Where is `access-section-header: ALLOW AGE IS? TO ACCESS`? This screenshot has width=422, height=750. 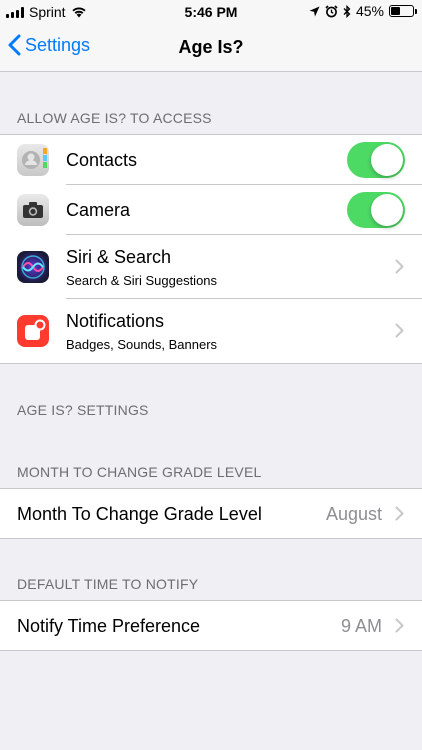 access-section-header: ALLOW AGE IS? TO ACCESS is located at coordinates (114, 118).